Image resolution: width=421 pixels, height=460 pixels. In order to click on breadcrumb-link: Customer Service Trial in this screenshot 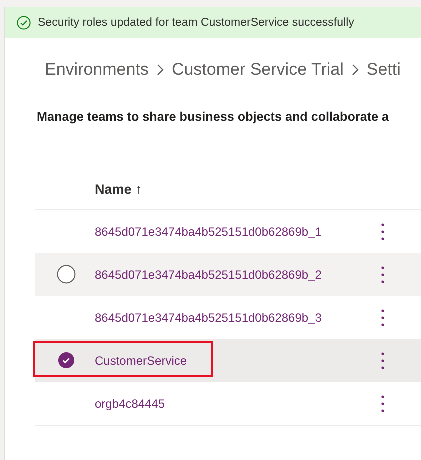, I will do `click(258, 70)`.